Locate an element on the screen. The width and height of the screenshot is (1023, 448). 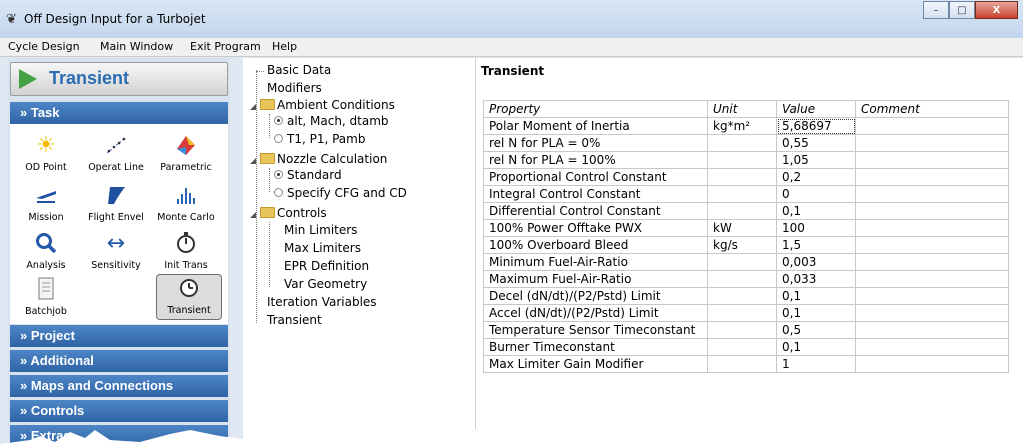
cell-property: 100% Power Offtake PWX is located at coordinates (595, 228).